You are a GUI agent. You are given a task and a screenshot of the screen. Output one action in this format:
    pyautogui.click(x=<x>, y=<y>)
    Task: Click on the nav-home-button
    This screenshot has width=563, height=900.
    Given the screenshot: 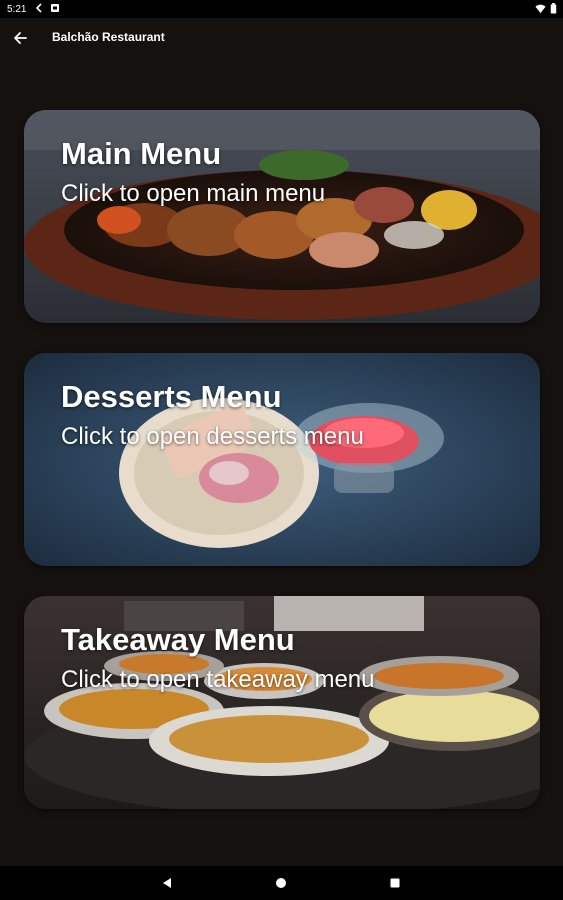 What is the action you would take?
    pyautogui.click(x=281, y=883)
    